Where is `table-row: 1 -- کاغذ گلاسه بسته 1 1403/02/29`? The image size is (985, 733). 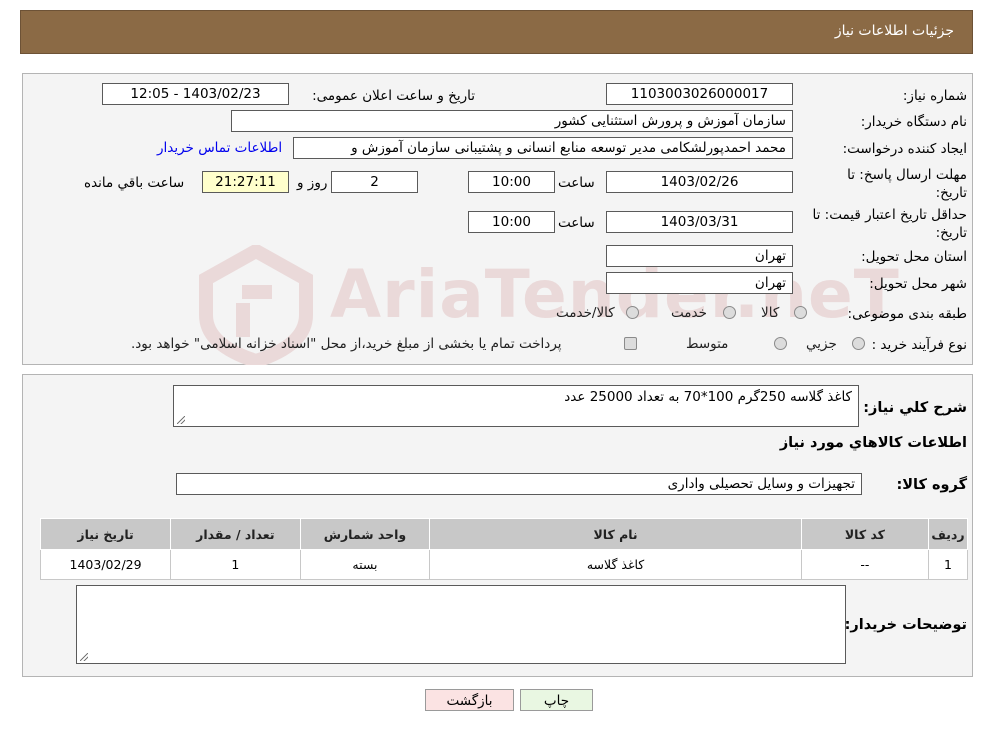 table-row: 1 -- کاغذ گلاسه بسته 1 1403/02/29 is located at coordinates (503, 564).